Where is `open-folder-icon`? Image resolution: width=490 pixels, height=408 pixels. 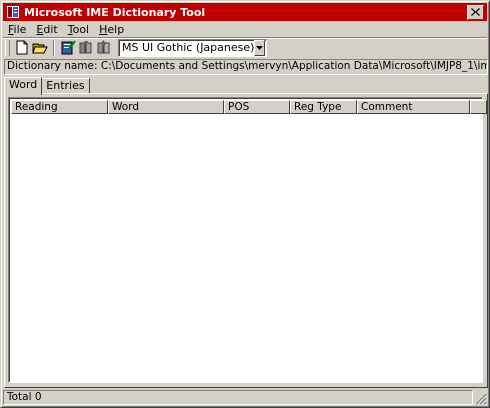 open-folder-icon is located at coordinates (40, 48).